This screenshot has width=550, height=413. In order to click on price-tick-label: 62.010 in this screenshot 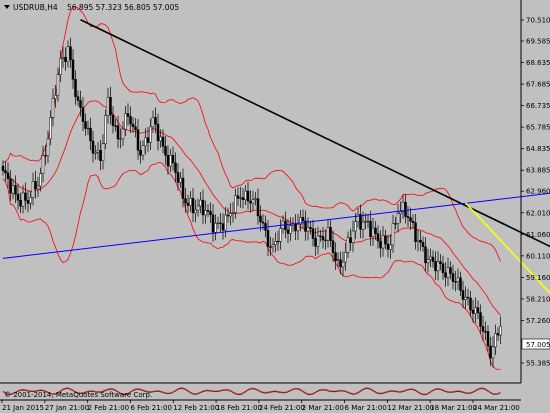, I will do `click(538, 213)`.